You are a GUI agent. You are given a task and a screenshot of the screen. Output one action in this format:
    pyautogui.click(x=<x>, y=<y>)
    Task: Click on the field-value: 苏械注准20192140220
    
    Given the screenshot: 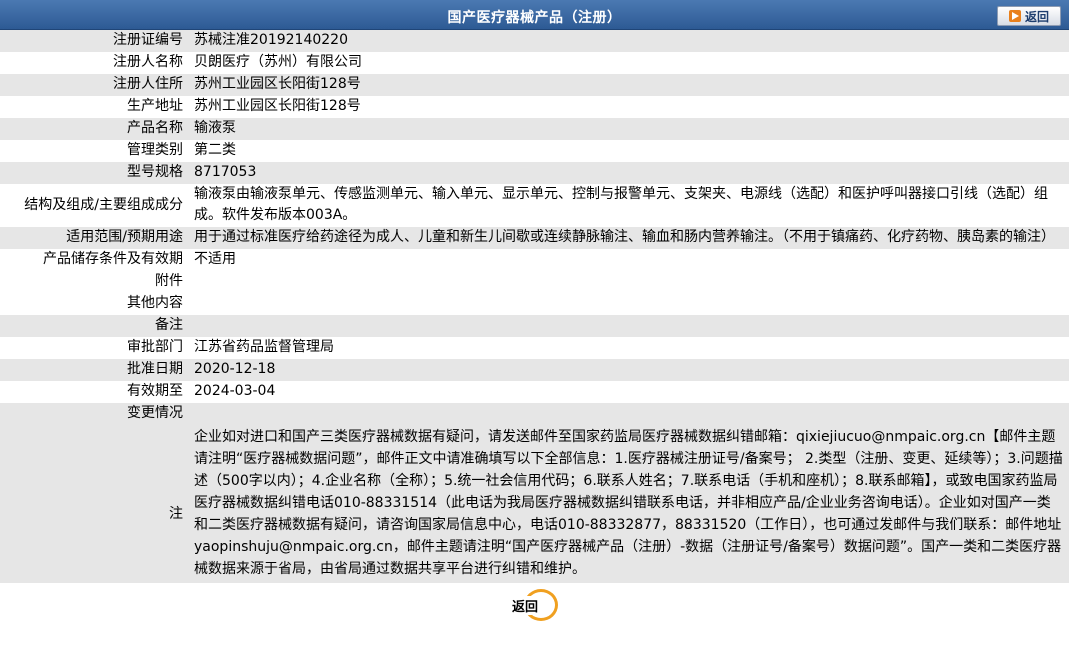 What is the action you would take?
    pyautogui.click(x=629, y=41)
    